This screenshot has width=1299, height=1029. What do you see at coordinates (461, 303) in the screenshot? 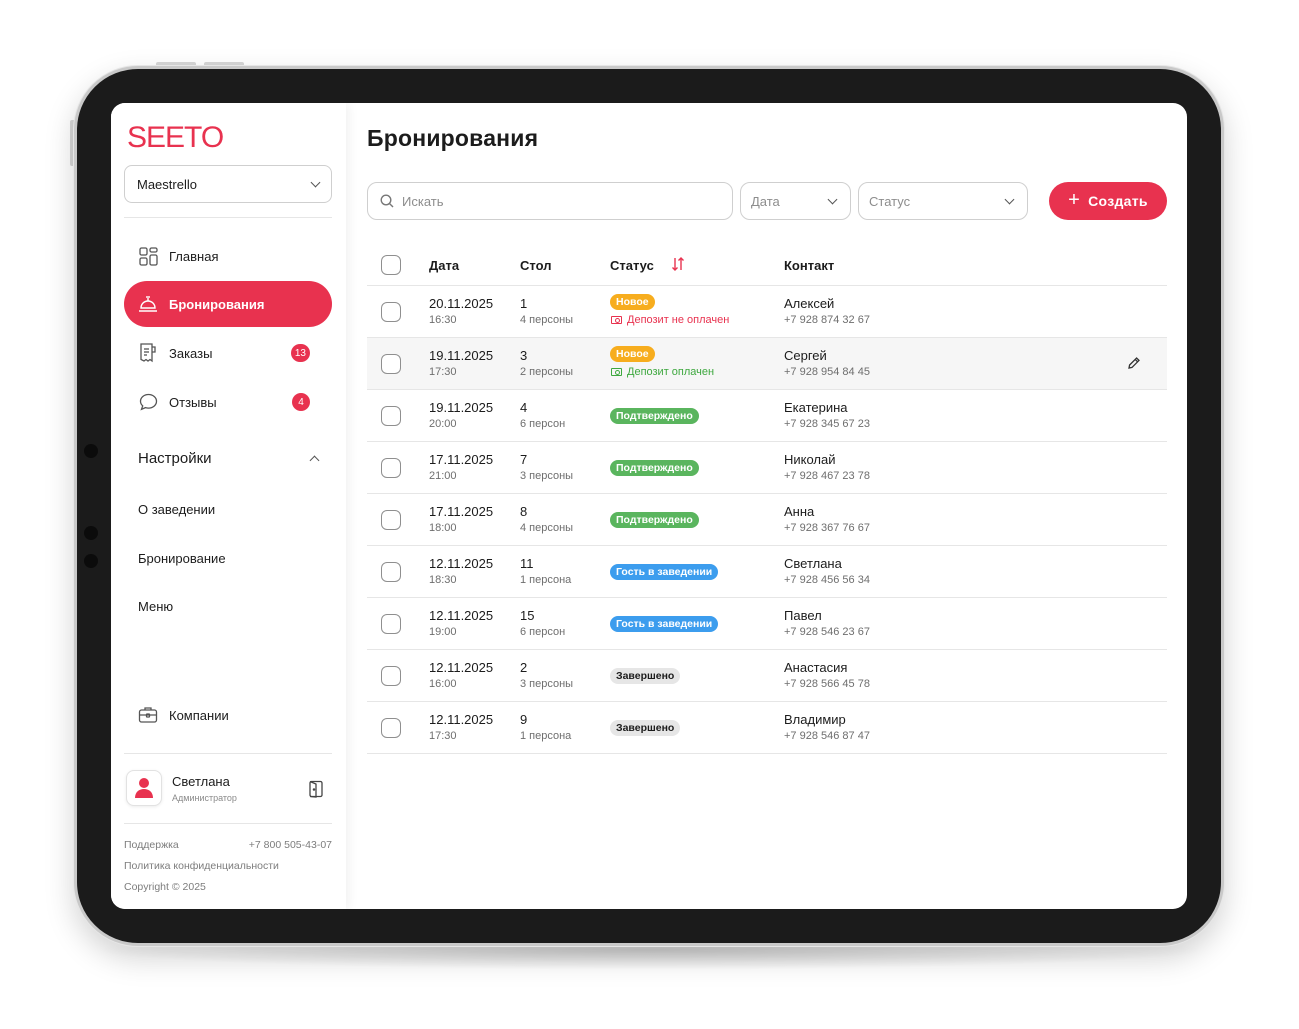
I see `booking-date: 20.11.2025` at bounding box center [461, 303].